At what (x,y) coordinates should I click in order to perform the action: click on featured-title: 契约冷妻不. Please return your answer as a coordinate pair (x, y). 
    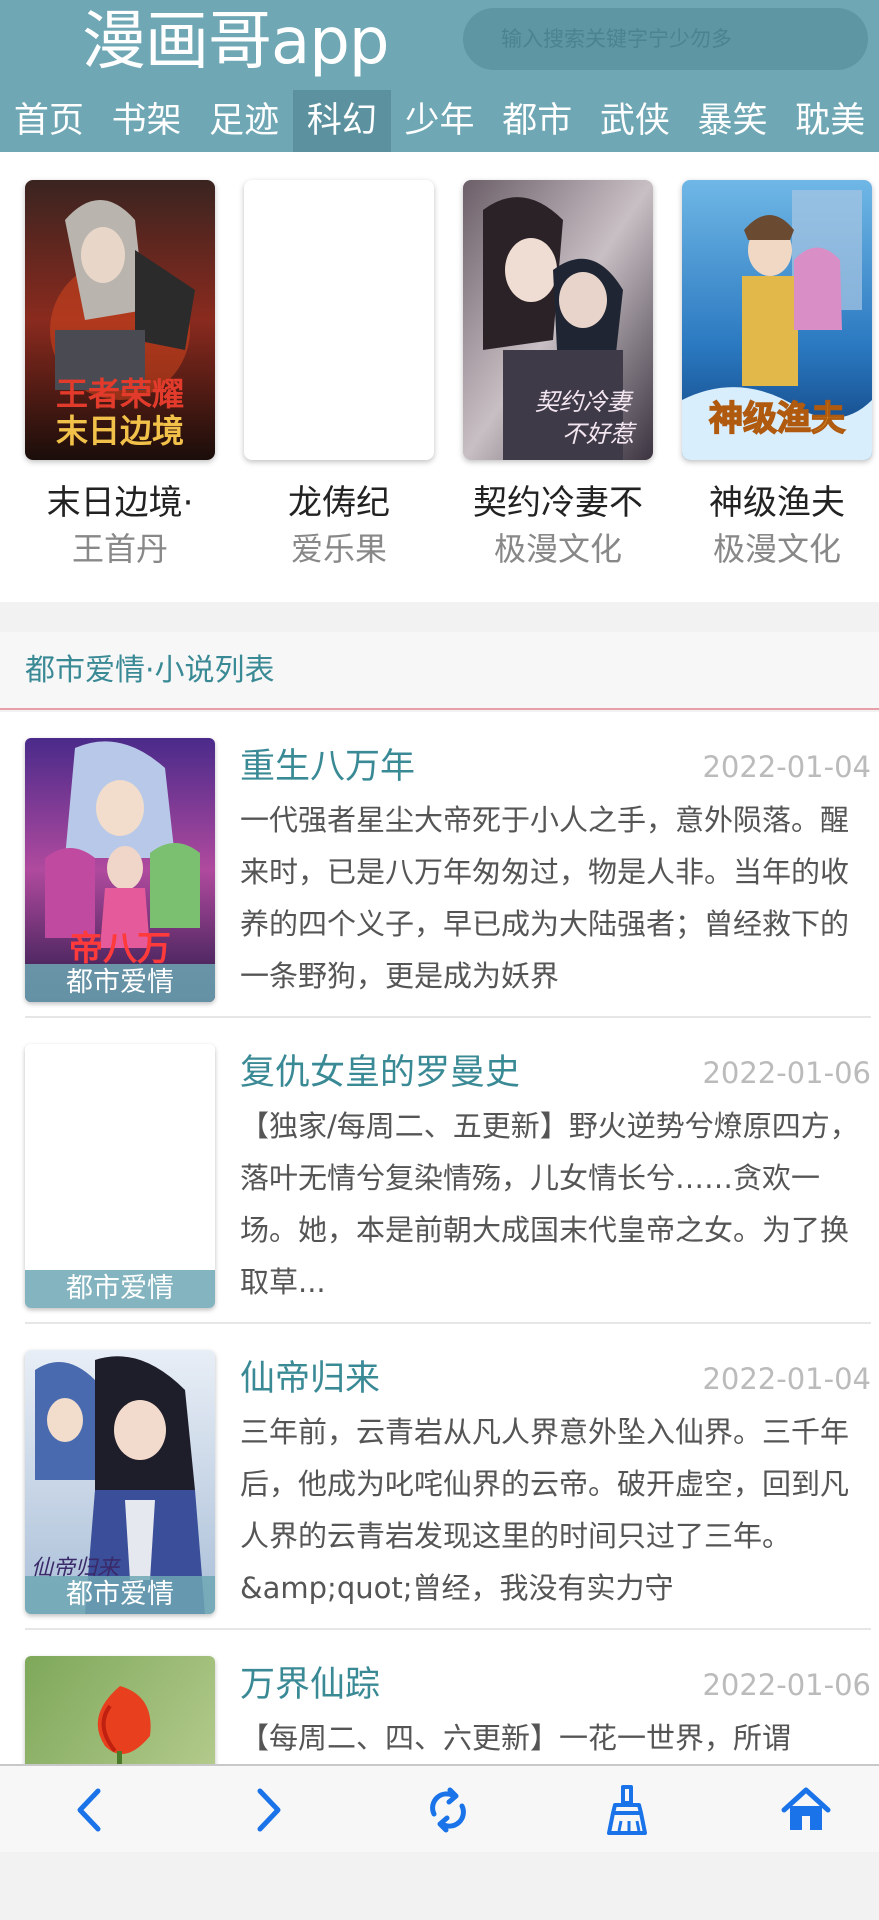
    Looking at the image, I should click on (558, 503).